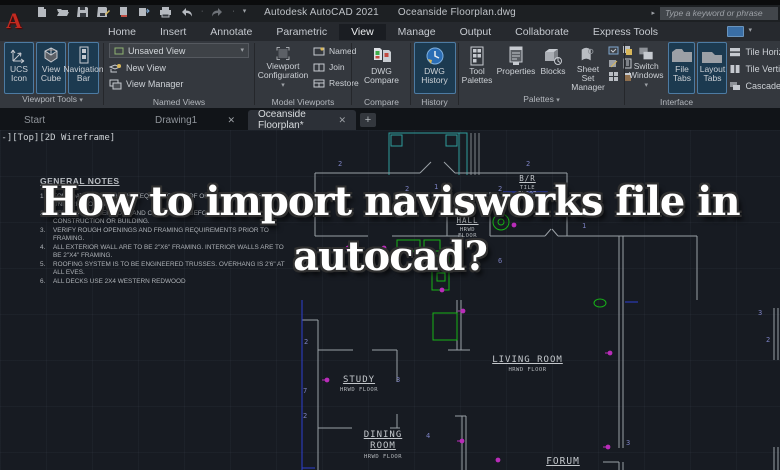 The width and height of the screenshot is (780, 470). Describe the element at coordinates (283, 53) in the screenshot. I see `viewport-configuration-icon` at that location.